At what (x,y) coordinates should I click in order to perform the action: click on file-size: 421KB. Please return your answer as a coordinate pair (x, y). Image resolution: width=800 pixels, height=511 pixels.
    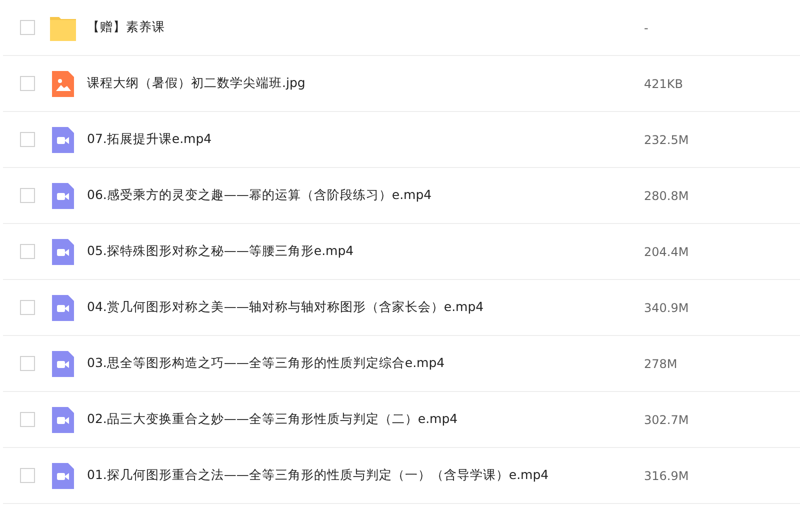
    Looking at the image, I should click on (664, 83).